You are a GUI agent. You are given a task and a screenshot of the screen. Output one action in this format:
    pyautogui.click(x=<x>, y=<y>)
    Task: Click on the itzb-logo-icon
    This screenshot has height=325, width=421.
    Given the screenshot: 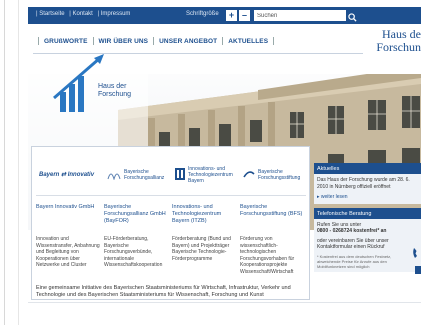 What is the action you would take?
    pyautogui.click(x=180, y=175)
    